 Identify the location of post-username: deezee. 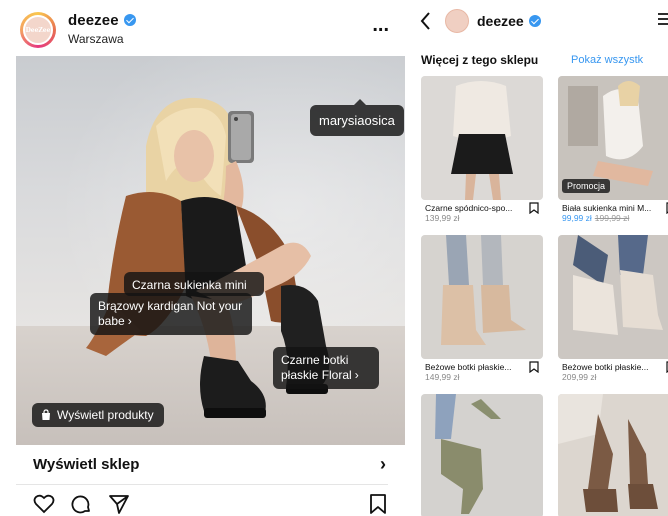
(102, 20).